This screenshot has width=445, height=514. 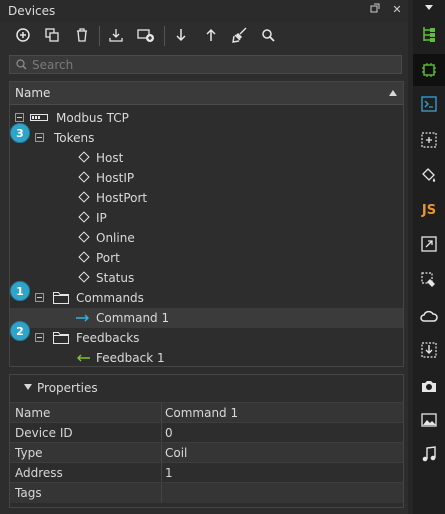 I want to click on tree-item-label: HostPort, so click(x=122, y=198).